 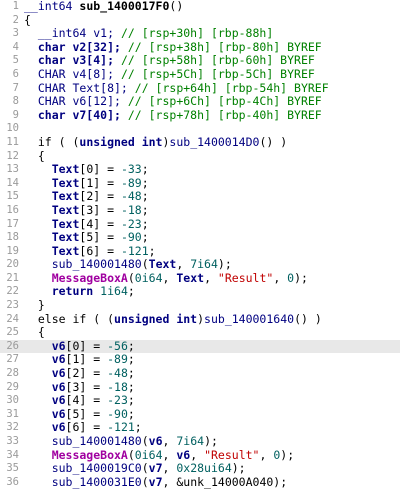 I want to click on code-line: 1 __int64 sub_1400017F0(), so click(x=200, y=7).